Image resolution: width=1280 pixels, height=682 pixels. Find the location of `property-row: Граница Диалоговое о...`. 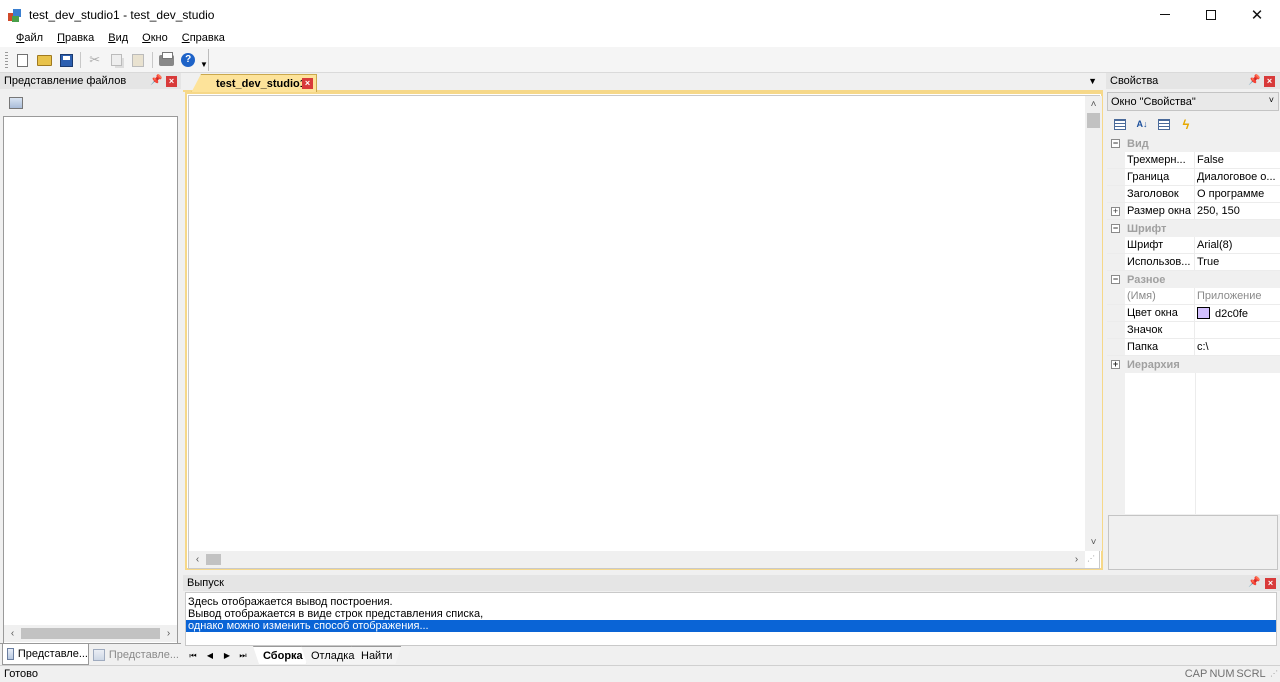

property-row: Граница Диалоговое о... is located at coordinates (1193, 177).